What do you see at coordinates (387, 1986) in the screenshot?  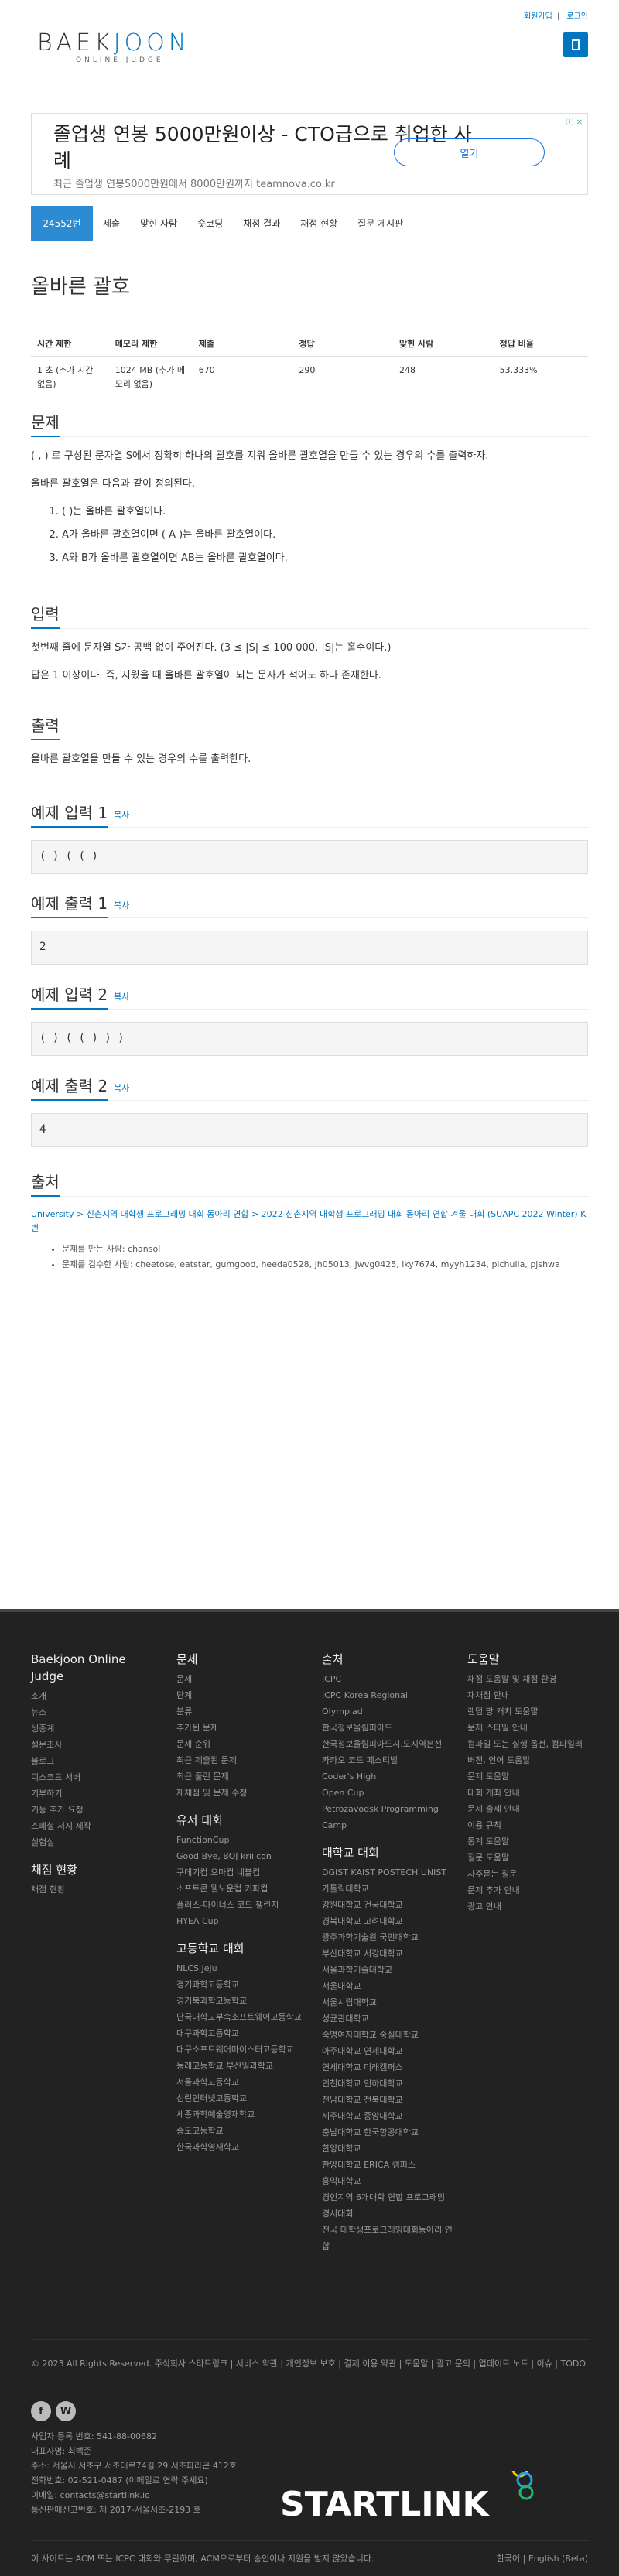 I see `footer-link: 서울대학교` at bounding box center [387, 1986].